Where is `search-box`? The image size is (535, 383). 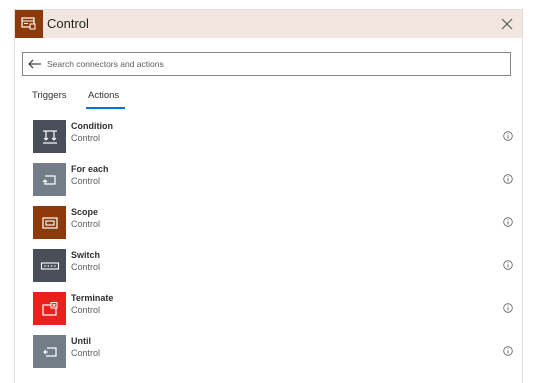 search-box is located at coordinates (266, 64).